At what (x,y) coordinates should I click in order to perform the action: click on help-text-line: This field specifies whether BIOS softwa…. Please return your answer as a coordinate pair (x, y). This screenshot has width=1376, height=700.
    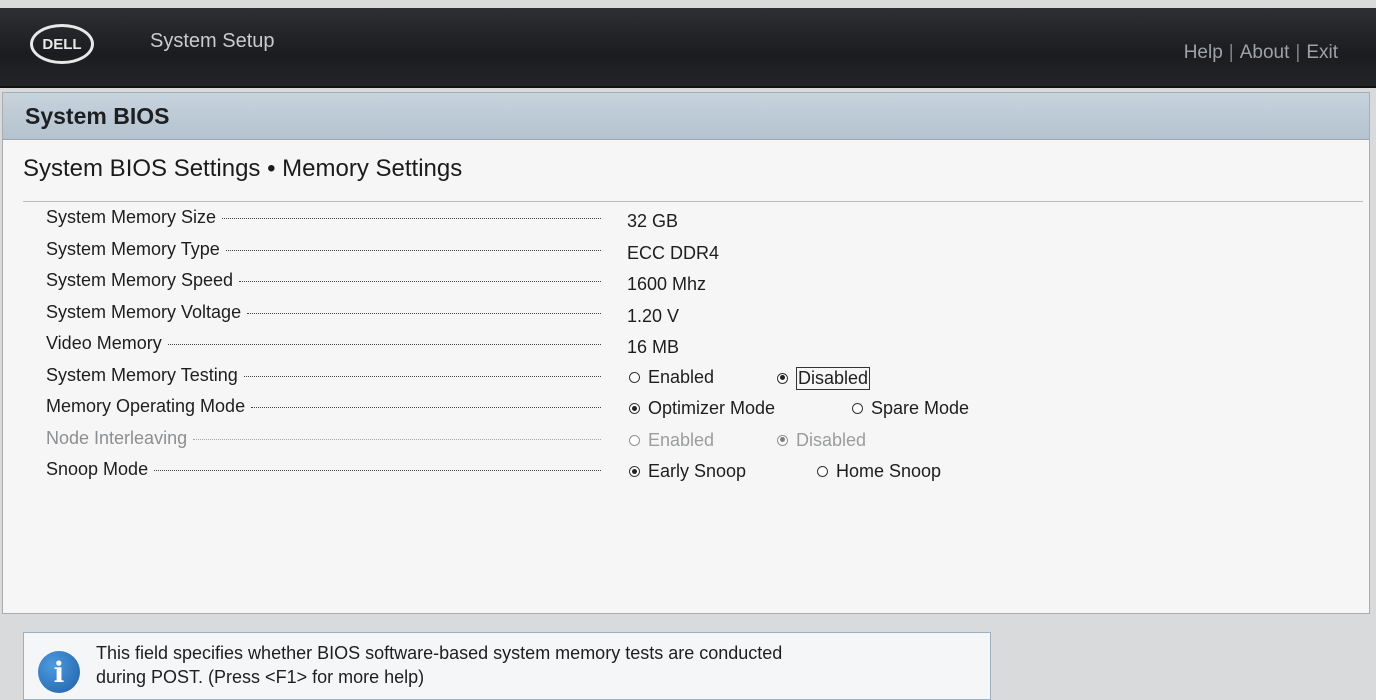
    Looking at the image, I should click on (439, 653).